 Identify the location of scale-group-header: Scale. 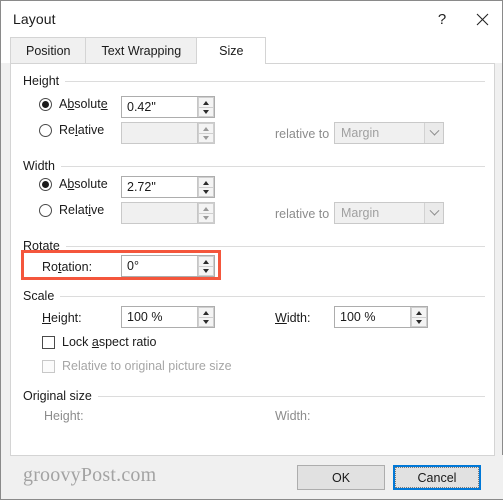
(254, 296).